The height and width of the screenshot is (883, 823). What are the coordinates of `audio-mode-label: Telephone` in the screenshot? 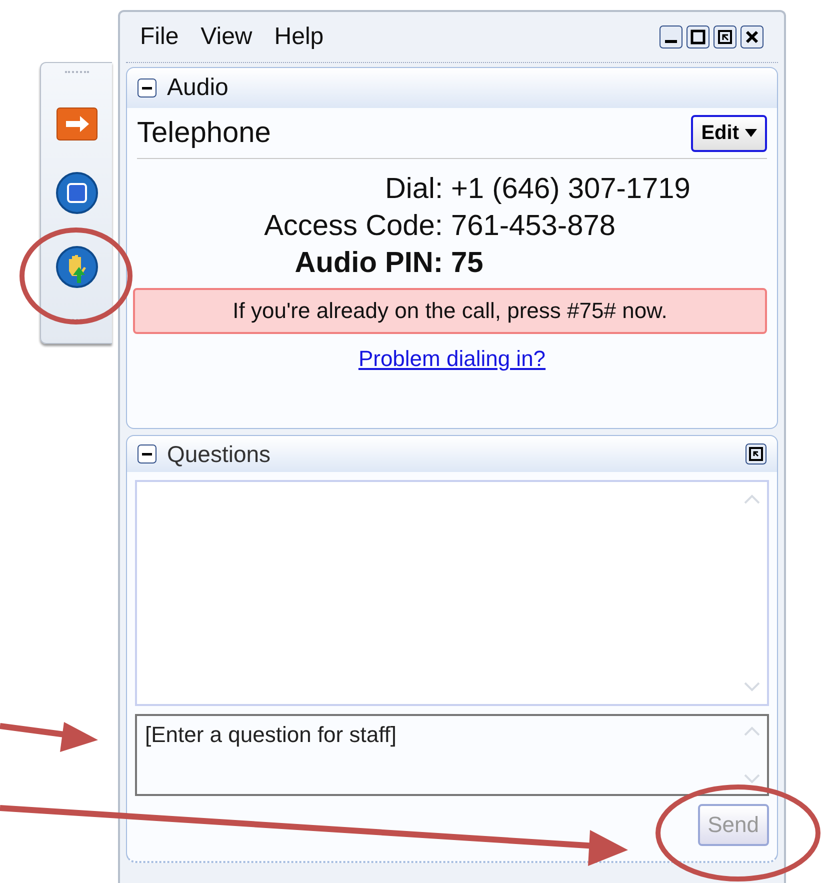 It's located at (204, 133).